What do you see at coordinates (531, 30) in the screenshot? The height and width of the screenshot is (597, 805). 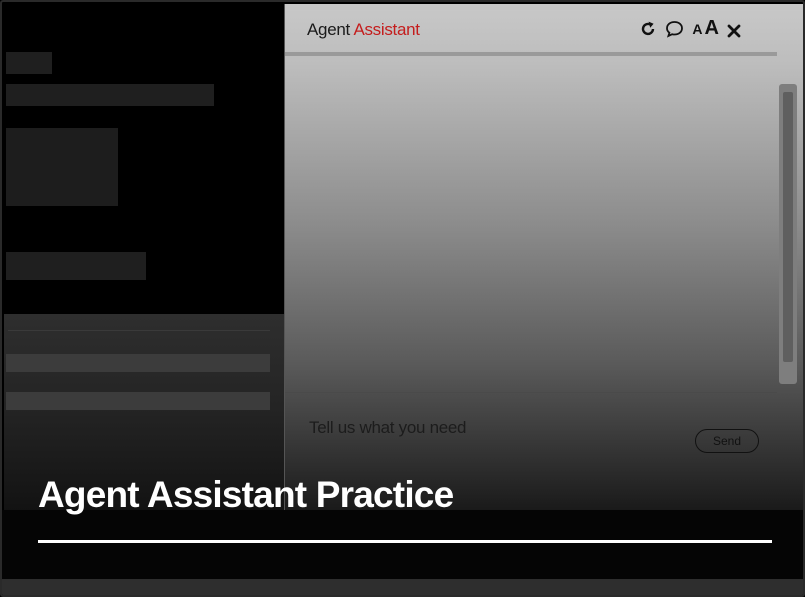 I see `assistant-header: Agent Assistant A A` at bounding box center [531, 30].